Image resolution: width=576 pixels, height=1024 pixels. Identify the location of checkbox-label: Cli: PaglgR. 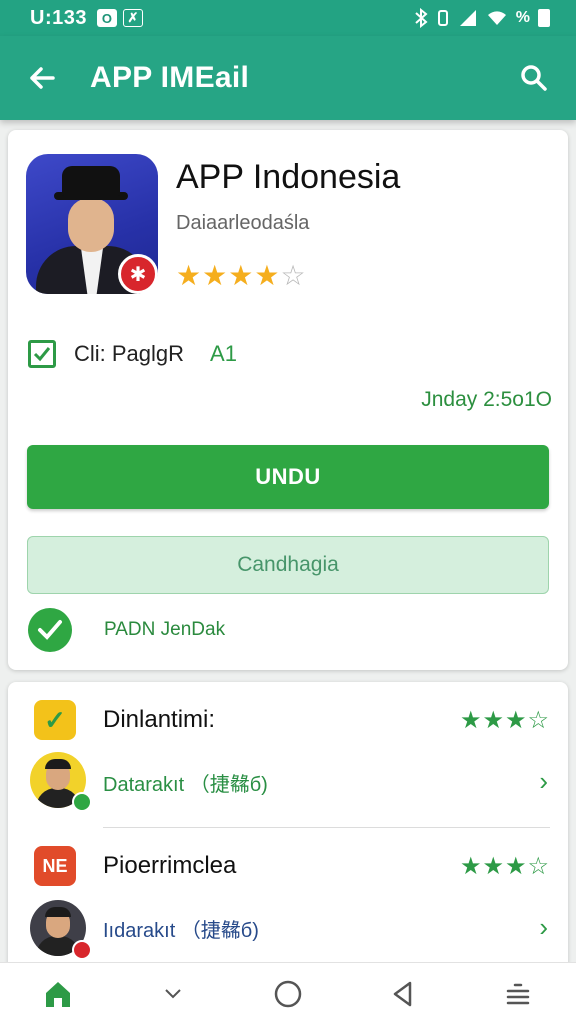
(129, 353).